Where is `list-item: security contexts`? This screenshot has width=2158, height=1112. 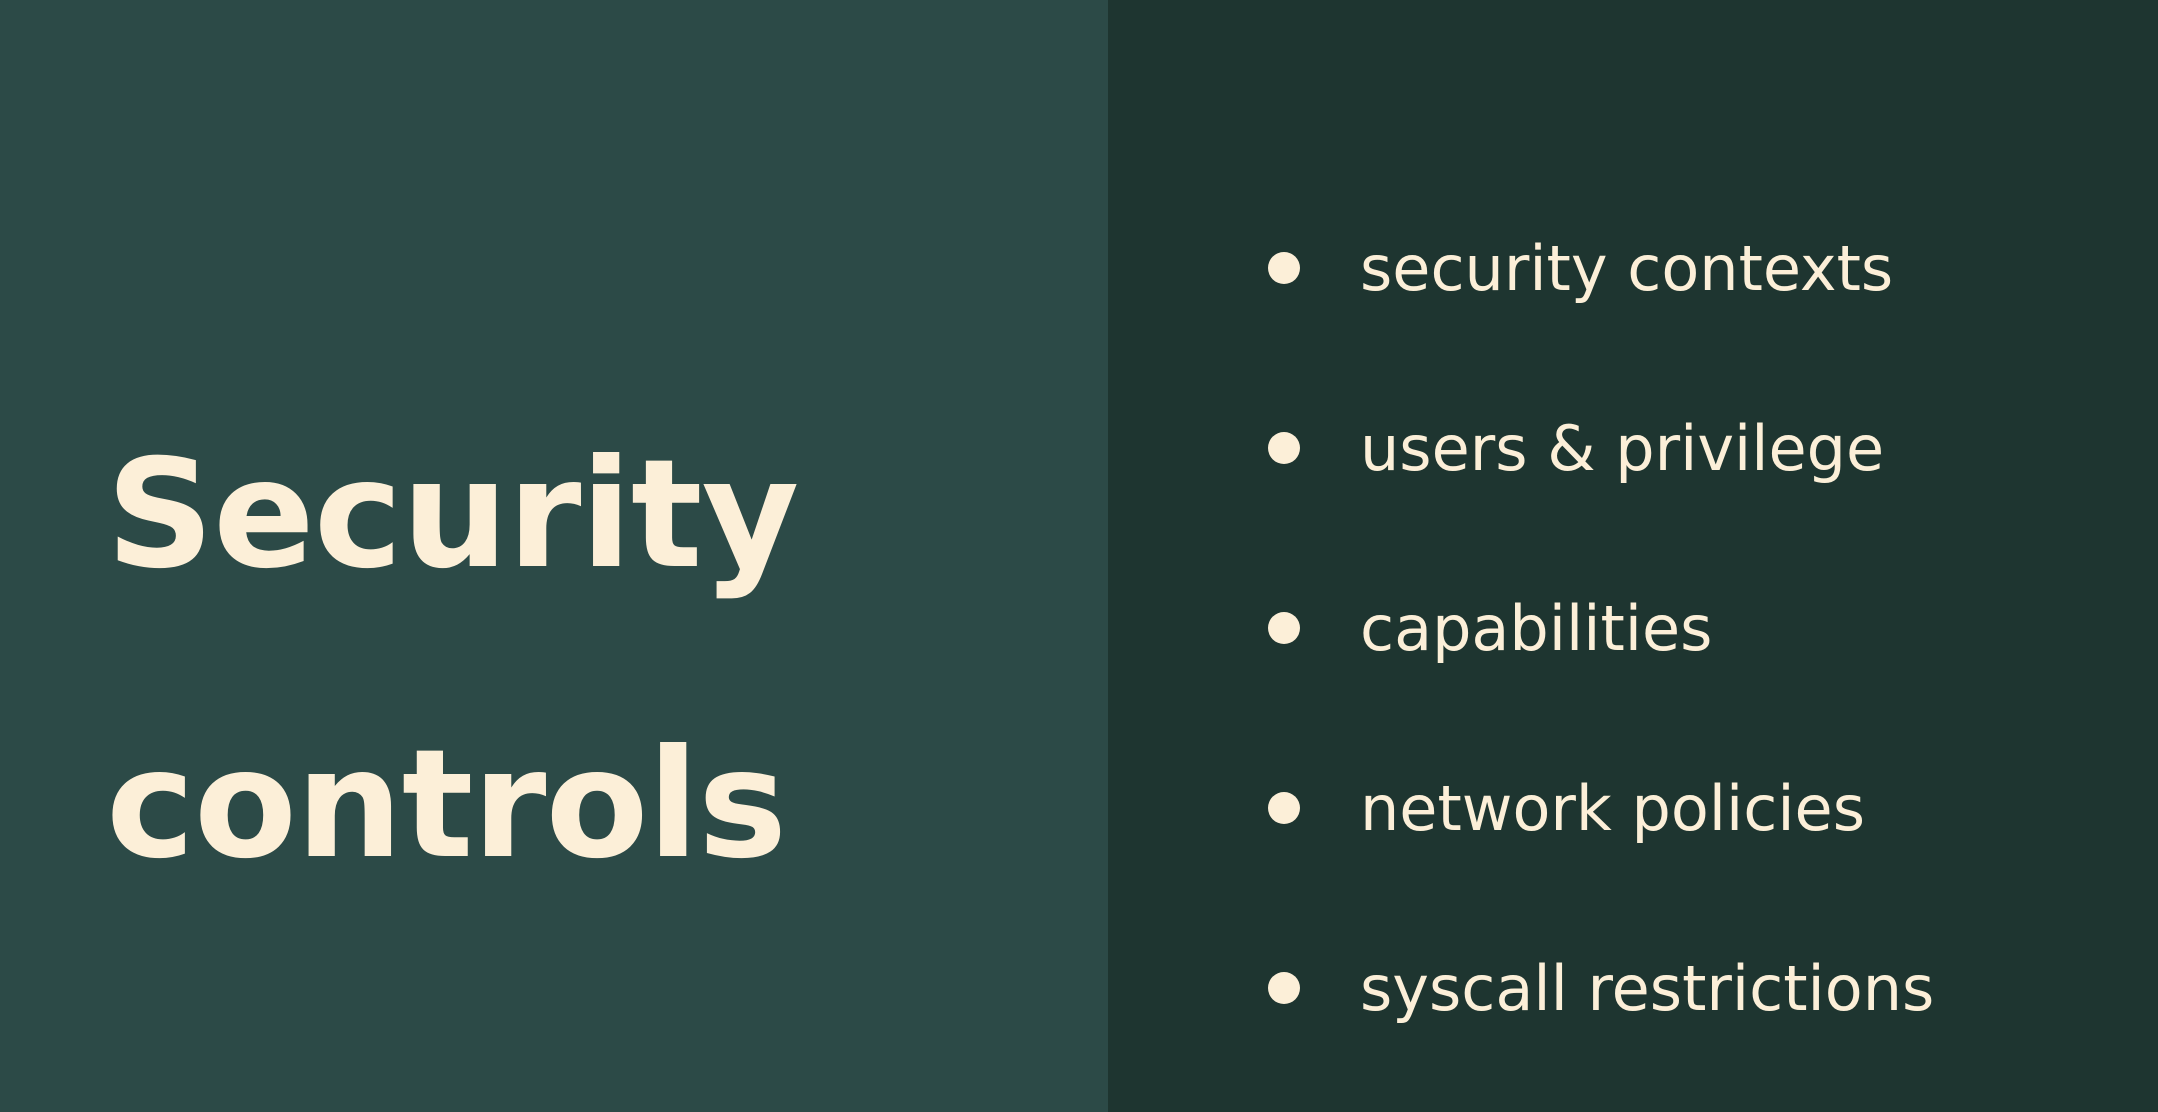 list-item: security contexts is located at coordinates (1601, 268).